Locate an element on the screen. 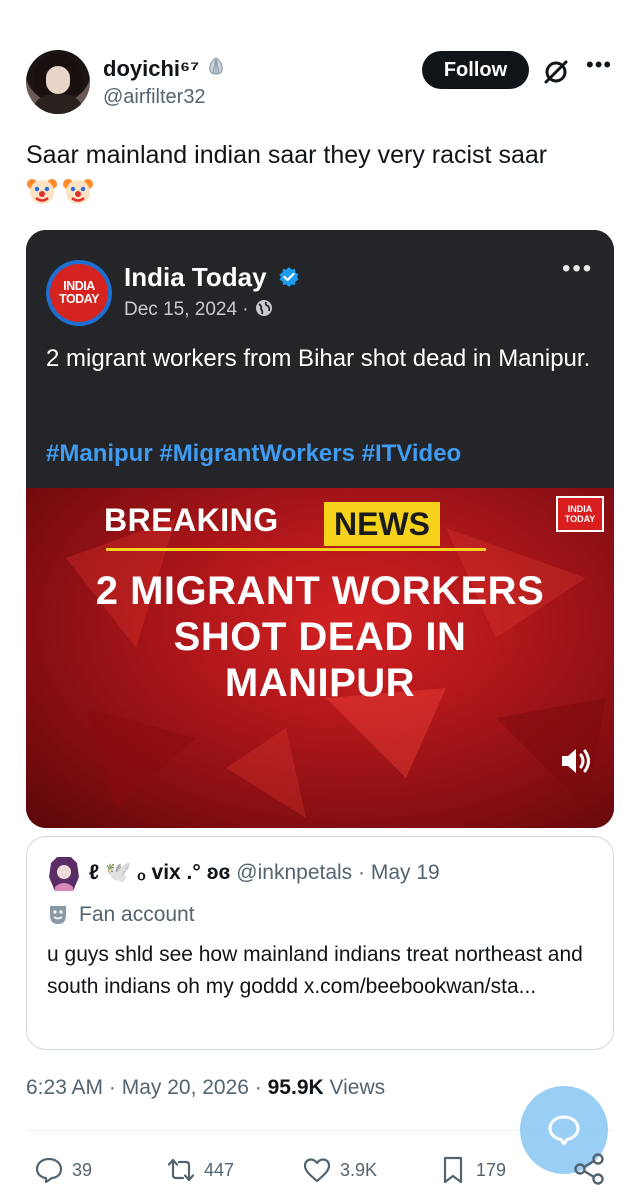 This screenshot has width=640, height=1200. avatar is located at coordinates (58, 82).